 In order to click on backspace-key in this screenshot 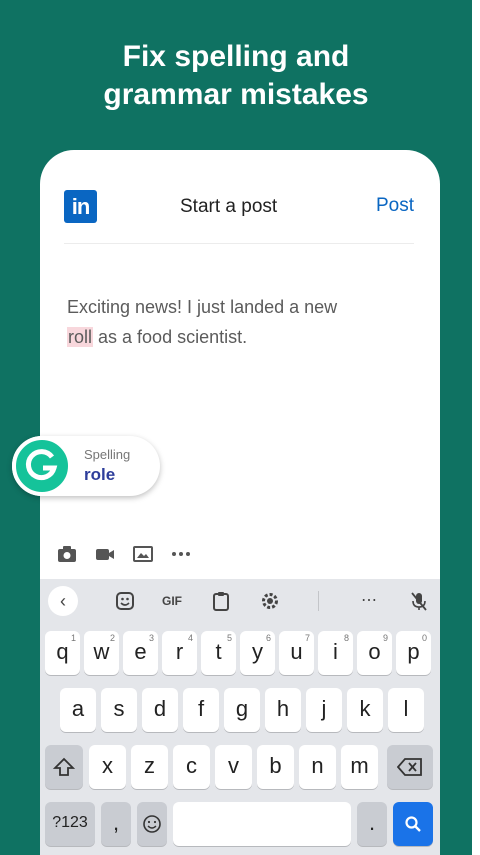, I will do `click(410, 767)`.